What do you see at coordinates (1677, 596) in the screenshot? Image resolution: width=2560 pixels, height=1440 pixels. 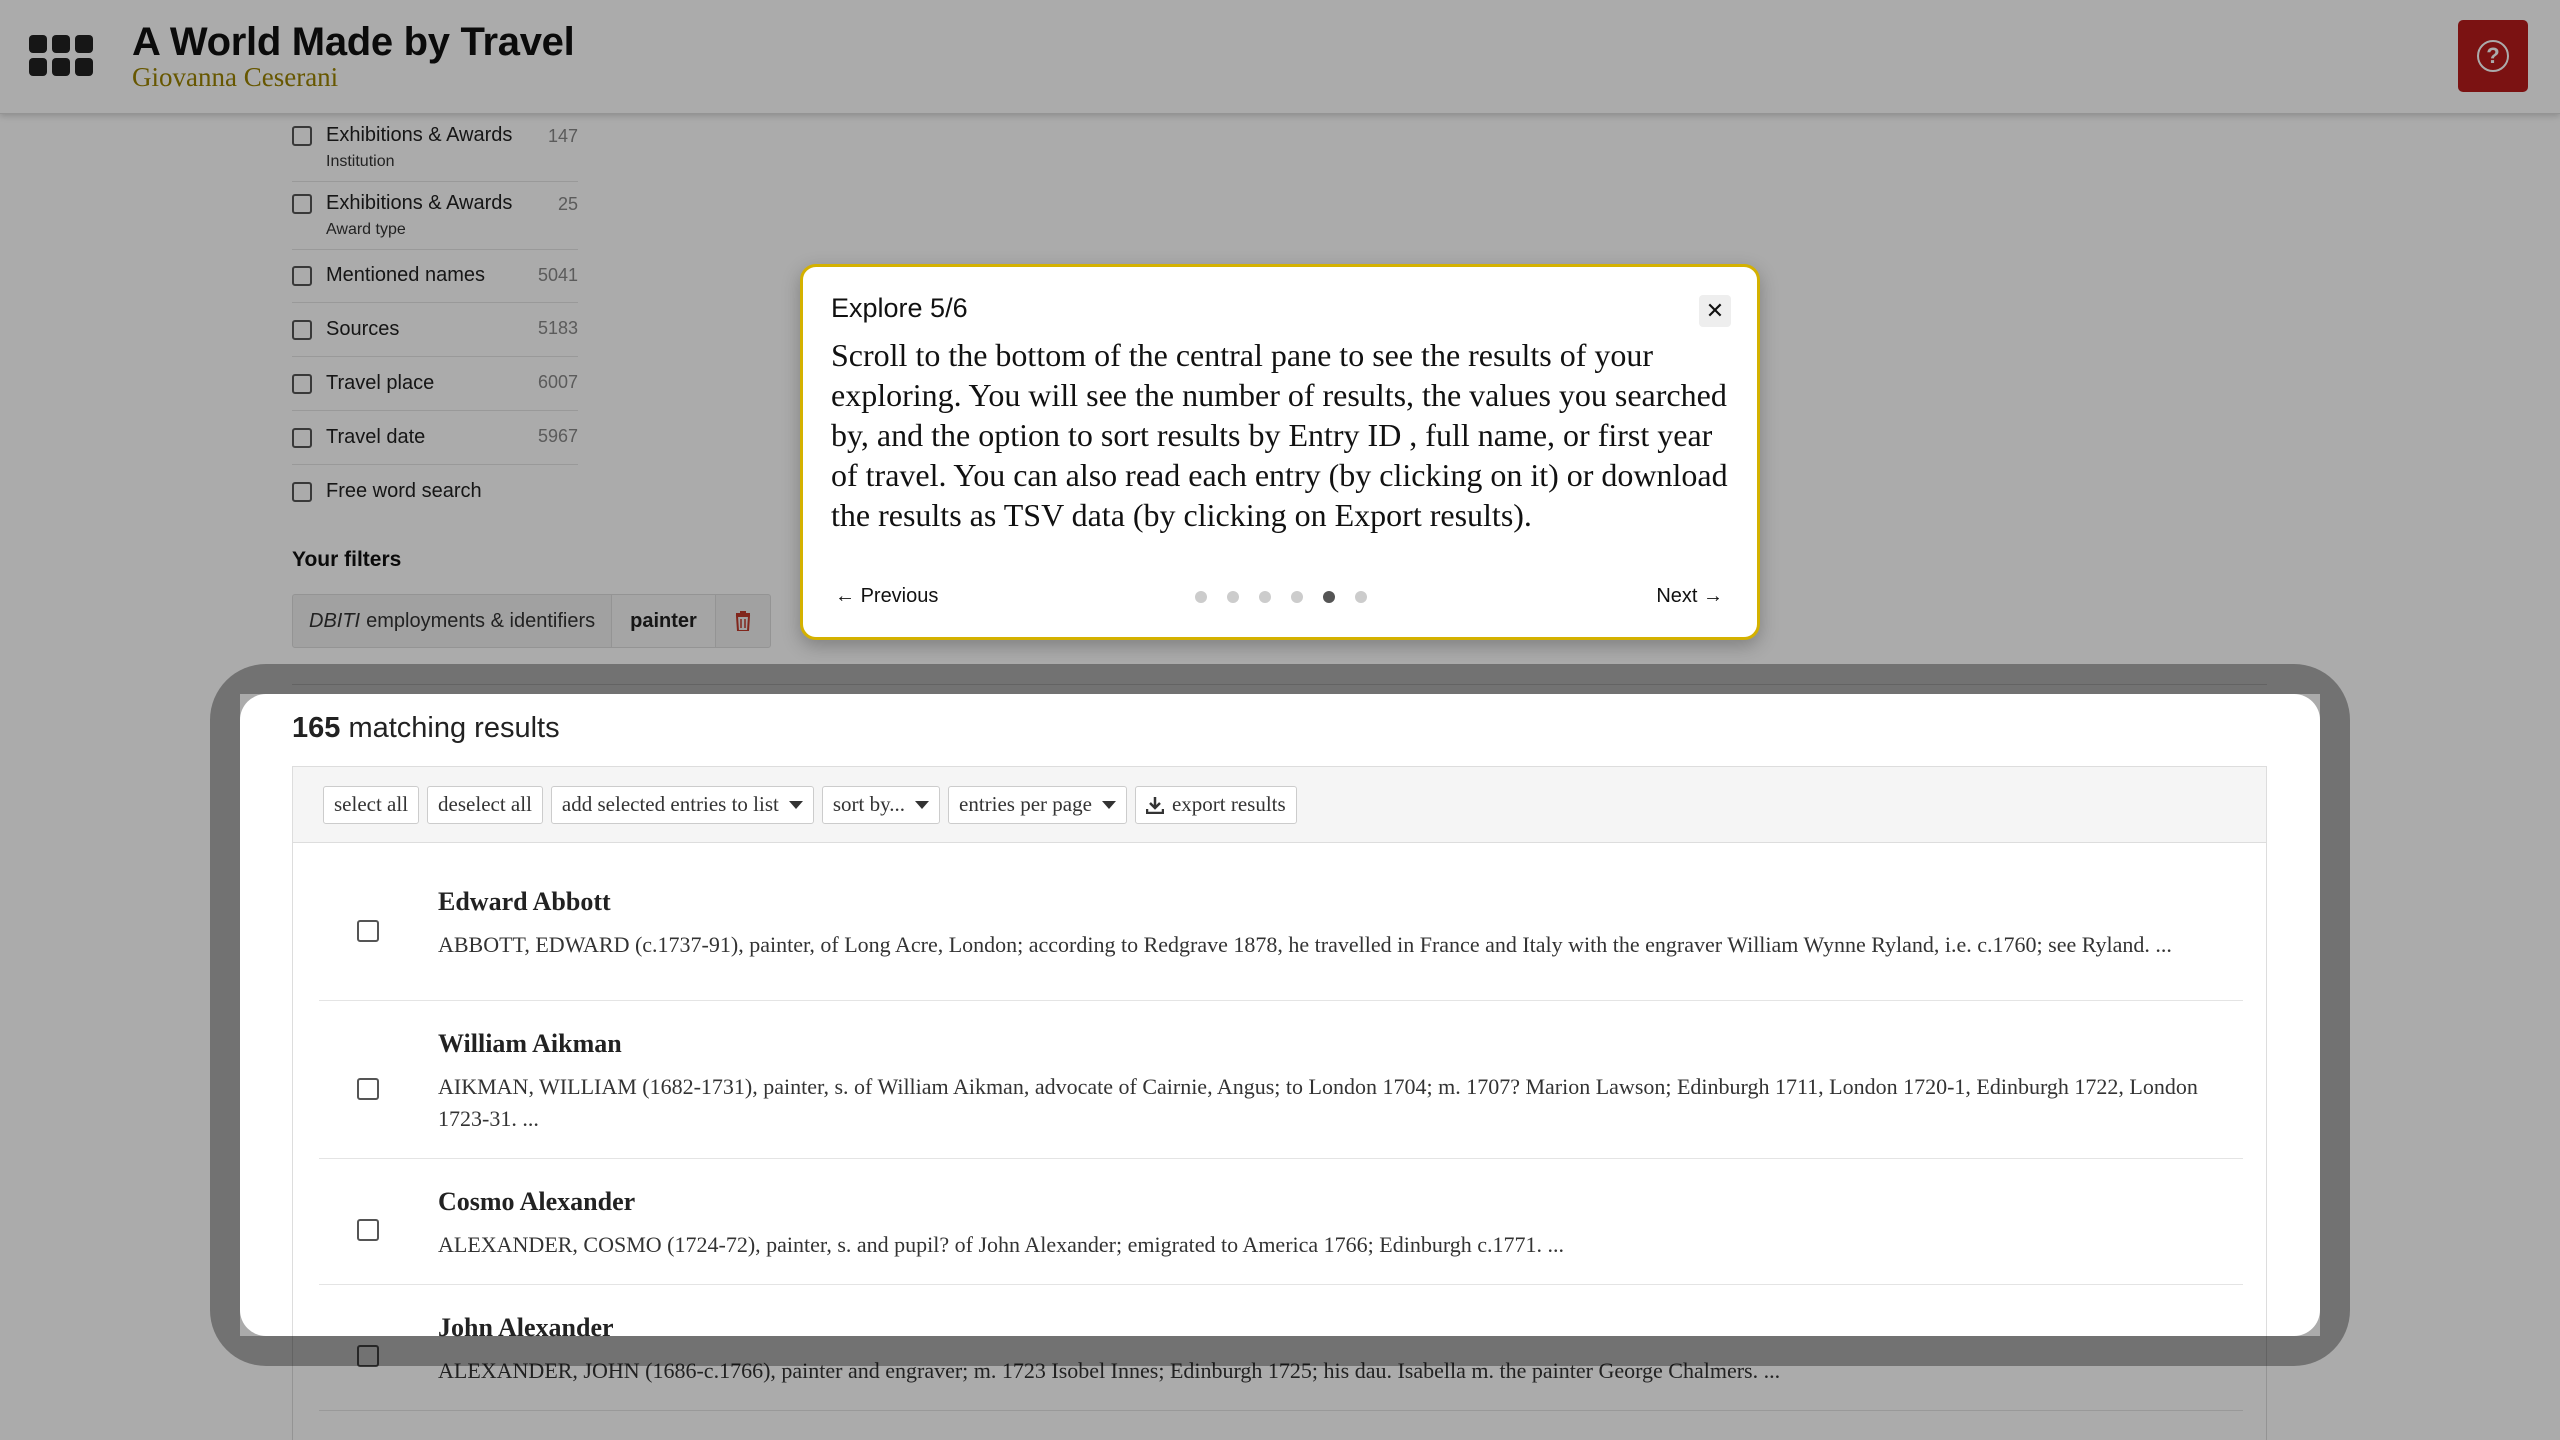 I see `next-label: Next` at bounding box center [1677, 596].